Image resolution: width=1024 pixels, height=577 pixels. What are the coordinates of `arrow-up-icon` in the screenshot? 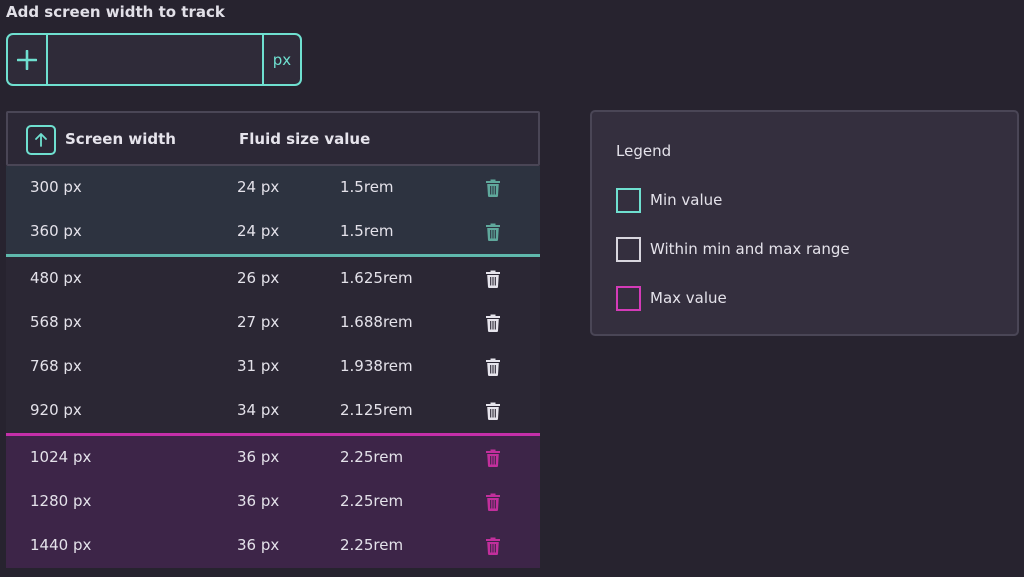 It's located at (41, 140).